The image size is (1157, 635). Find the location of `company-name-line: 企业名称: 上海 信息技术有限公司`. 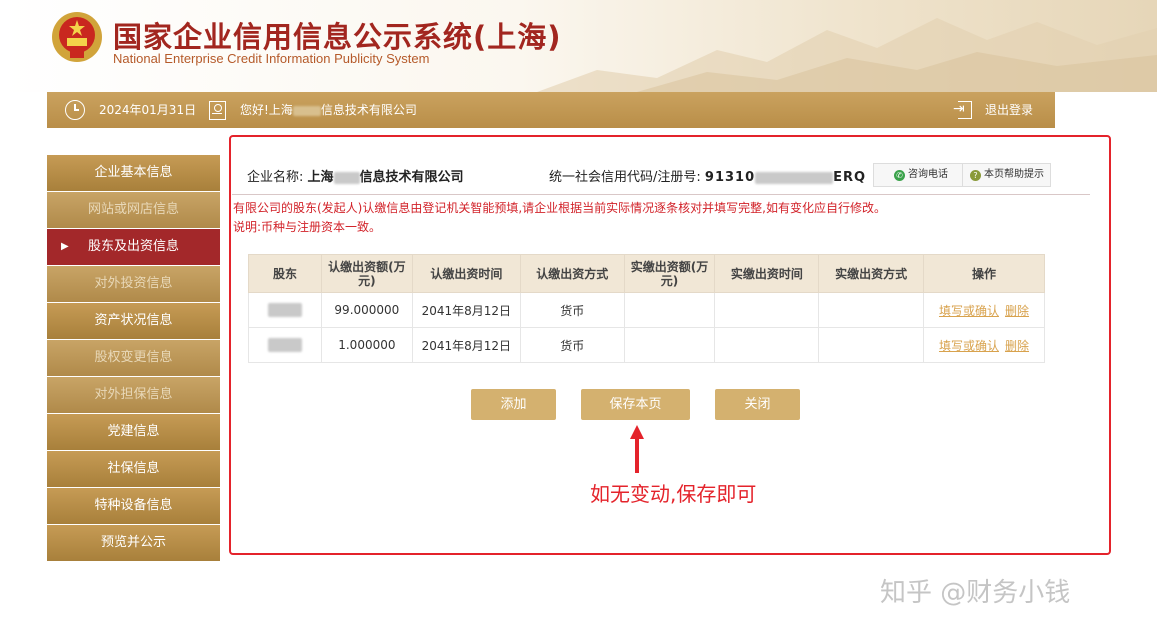

company-name-line: 企业名称: 上海 信息技术有限公司 is located at coordinates (355, 175).